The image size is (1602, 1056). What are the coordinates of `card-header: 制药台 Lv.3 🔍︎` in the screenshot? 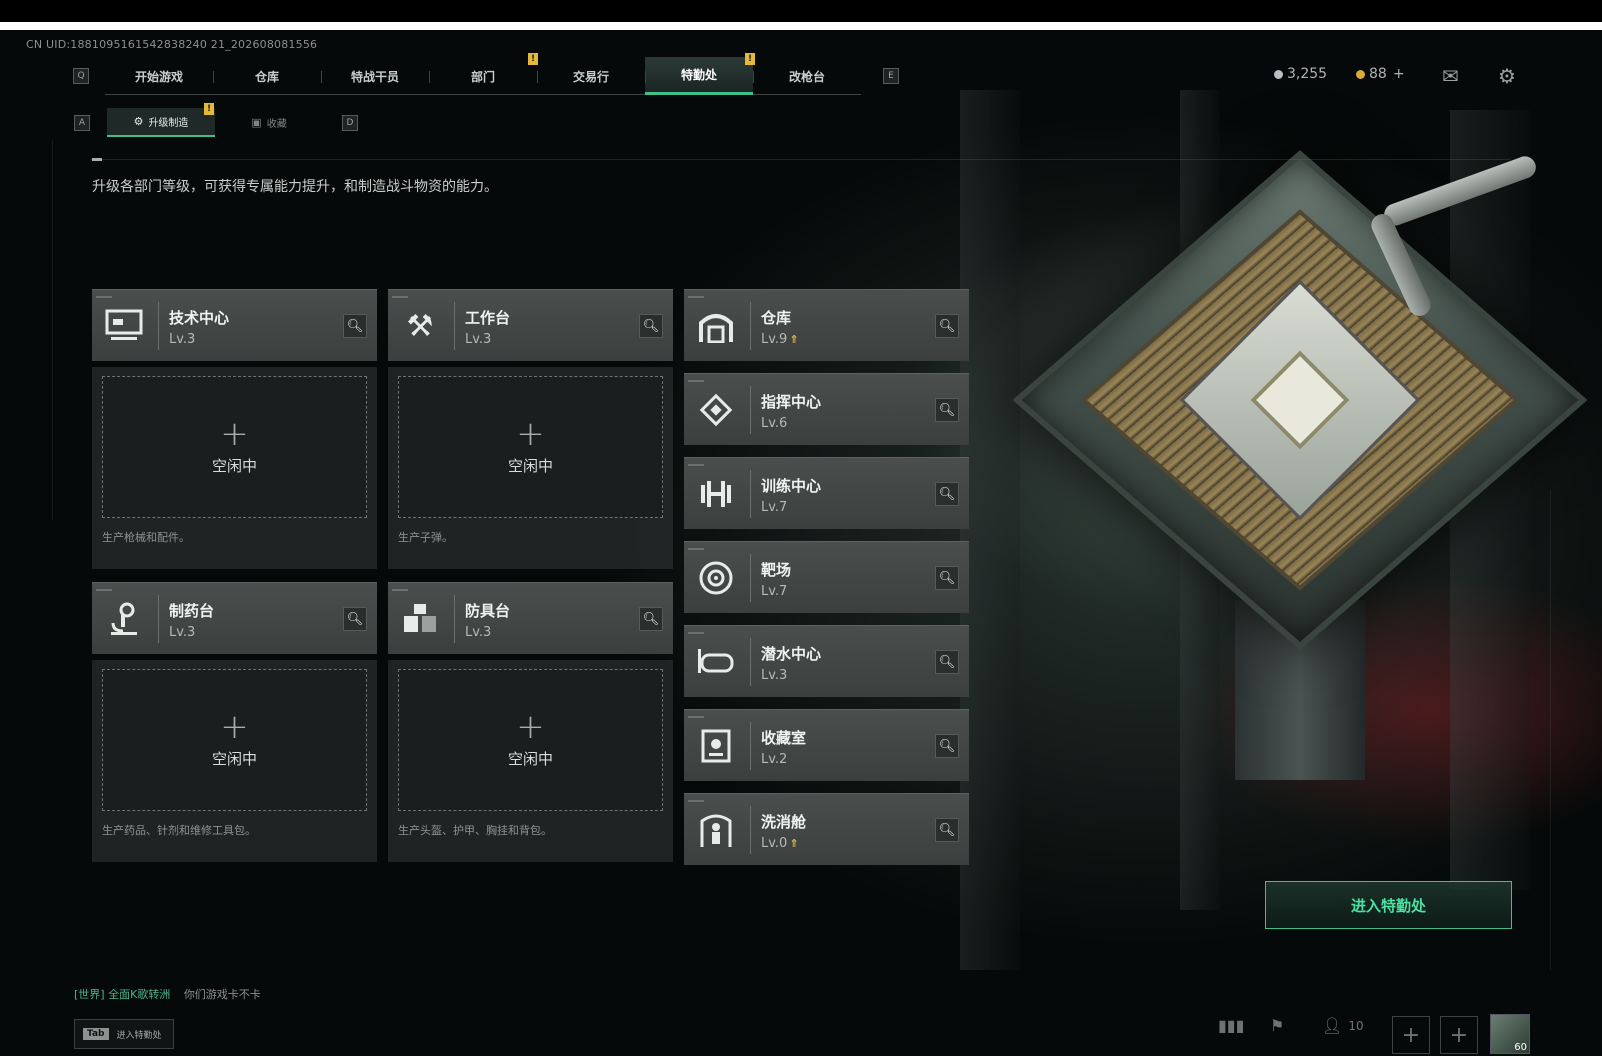 It's located at (234, 618).